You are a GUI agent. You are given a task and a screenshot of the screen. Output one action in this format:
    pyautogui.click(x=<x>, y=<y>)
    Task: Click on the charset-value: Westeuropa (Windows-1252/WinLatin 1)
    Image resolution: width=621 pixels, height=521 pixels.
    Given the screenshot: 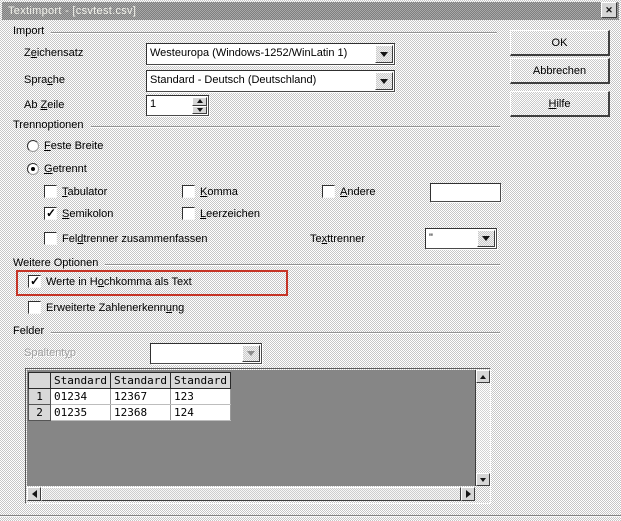 What is the action you would take?
    pyautogui.click(x=249, y=53)
    